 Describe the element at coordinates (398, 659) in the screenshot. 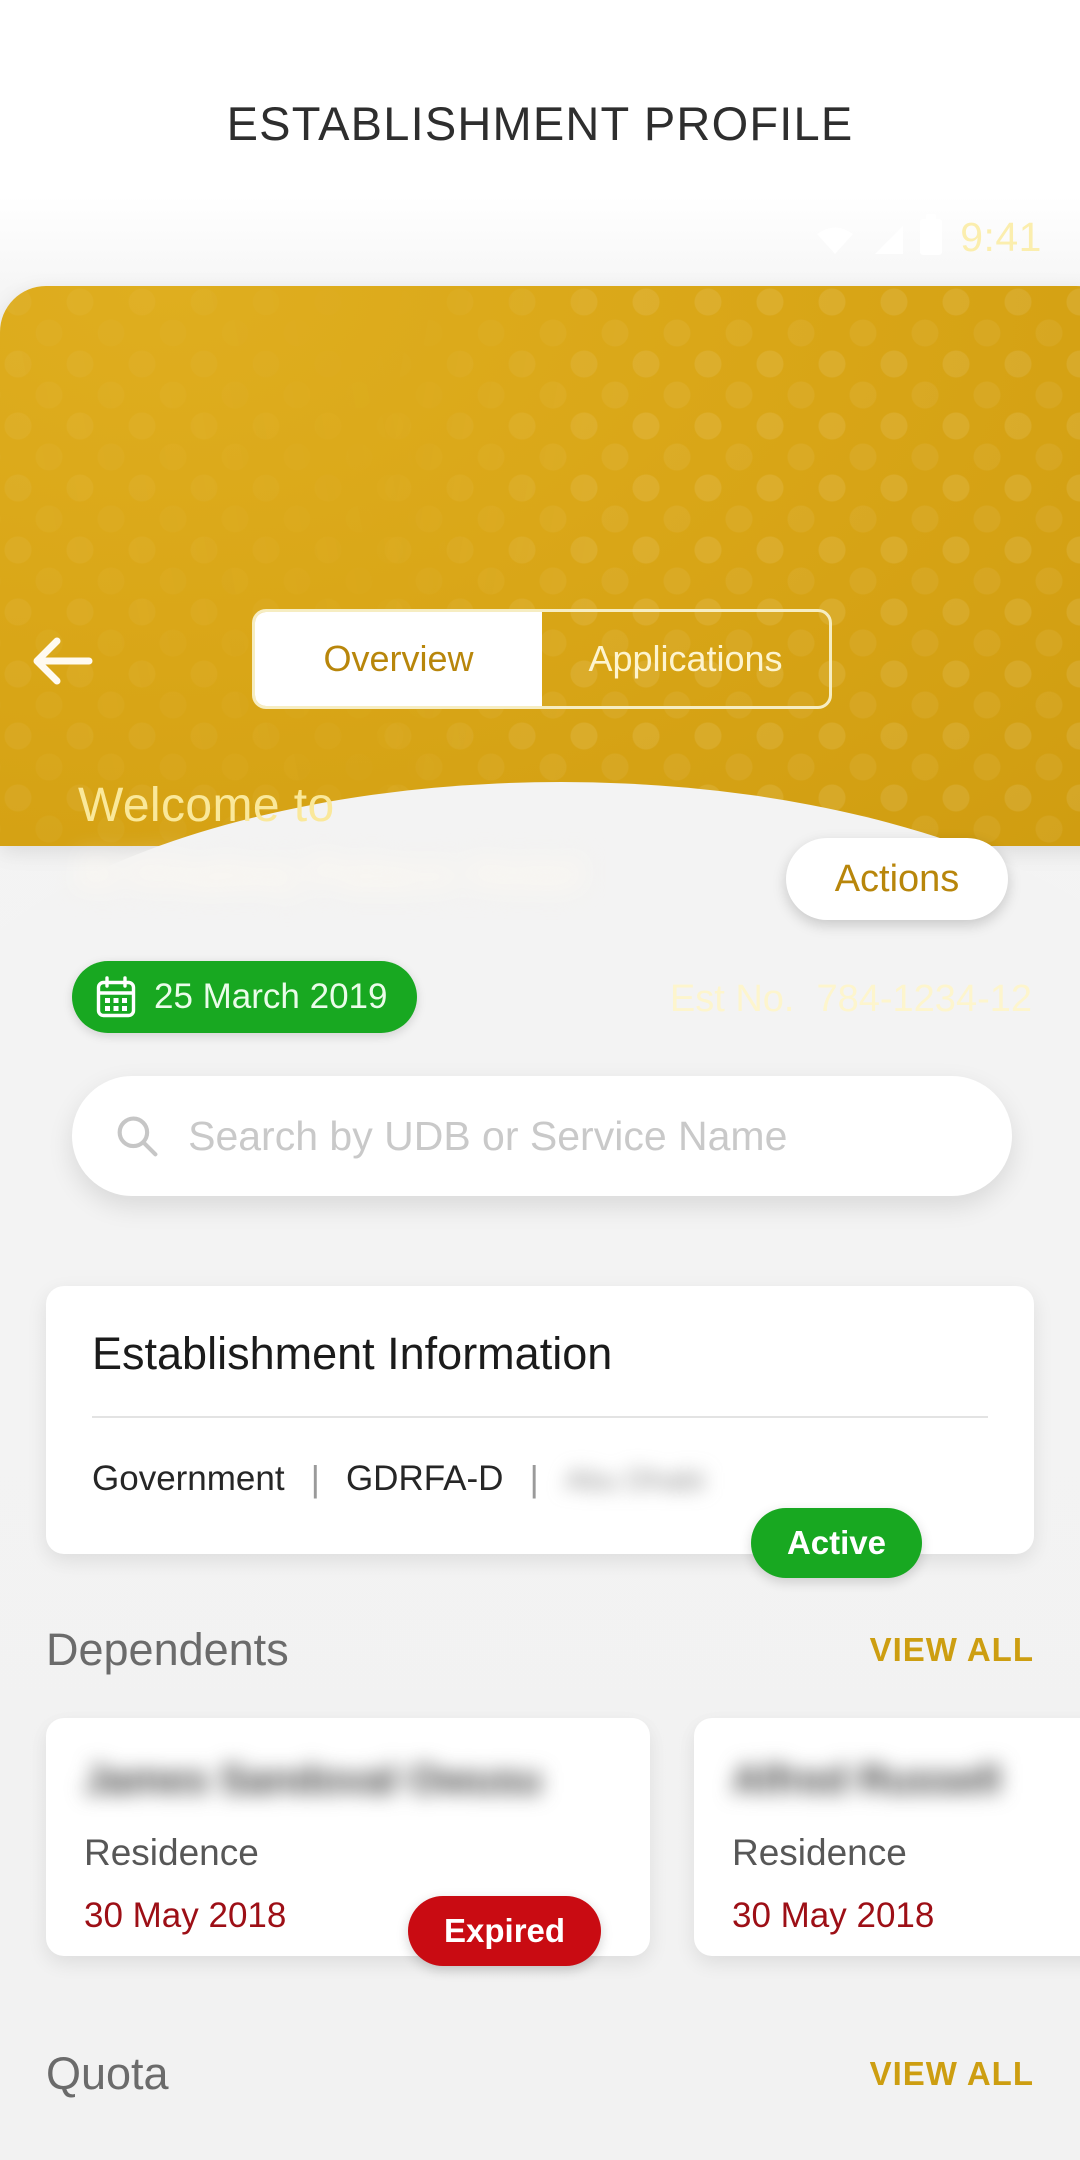

I see `tab-overview: Overview` at that location.